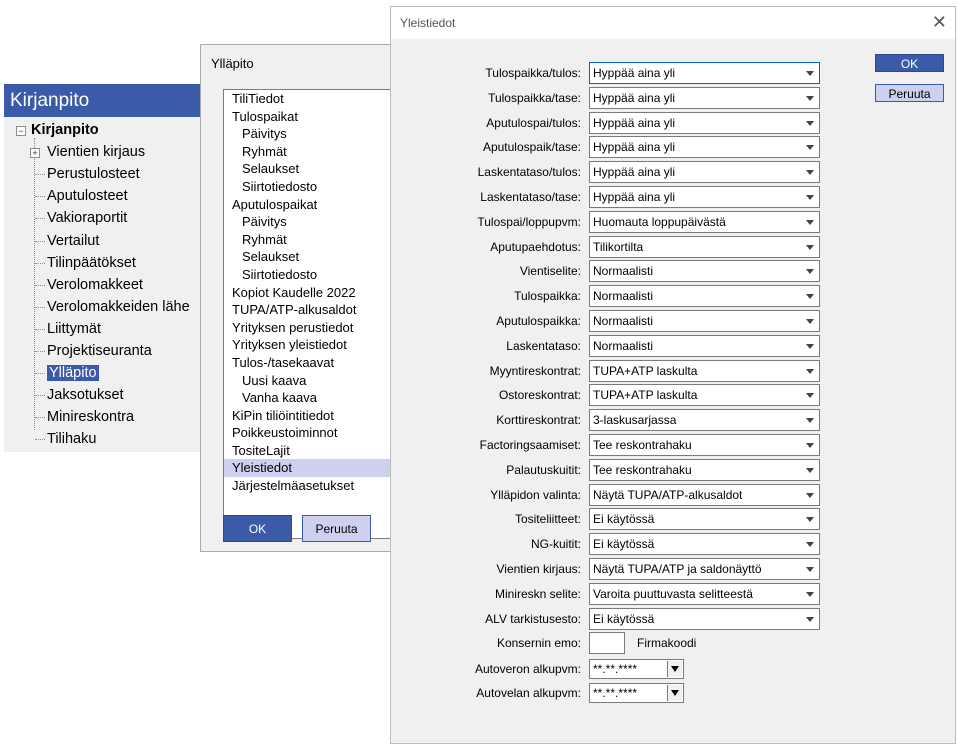 The width and height of the screenshot is (958, 748). I want to click on tree-item: Perustulosteet, so click(93, 174).